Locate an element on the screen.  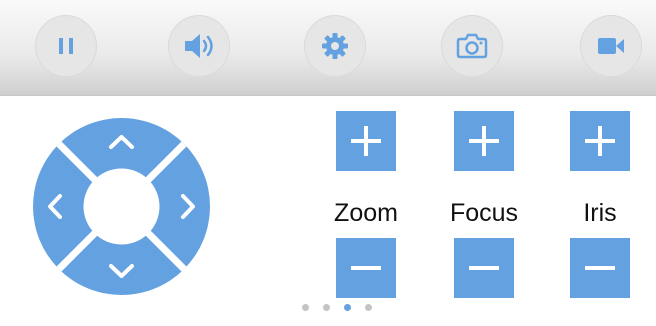
record-button is located at coordinates (611, 46).